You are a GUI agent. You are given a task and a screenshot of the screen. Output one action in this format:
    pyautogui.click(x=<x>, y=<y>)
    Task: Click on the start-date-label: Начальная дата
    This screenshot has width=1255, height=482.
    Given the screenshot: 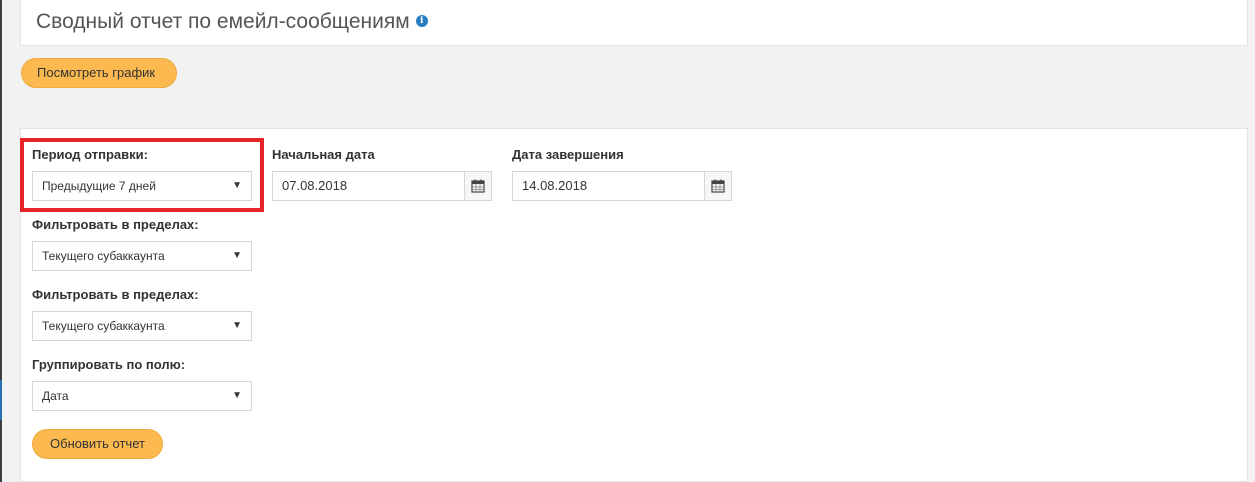 What is the action you would take?
    pyautogui.click(x=323, y=154)
    